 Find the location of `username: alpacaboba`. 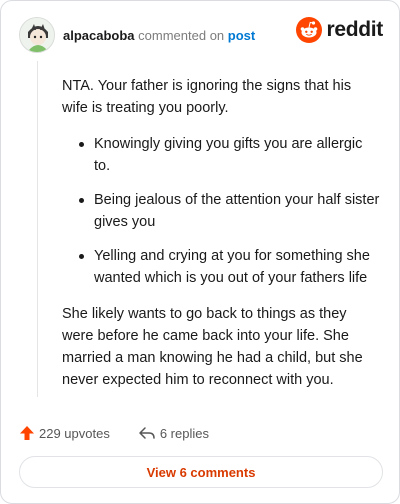

username: alpacaboba is located at coordinates (99, 35).